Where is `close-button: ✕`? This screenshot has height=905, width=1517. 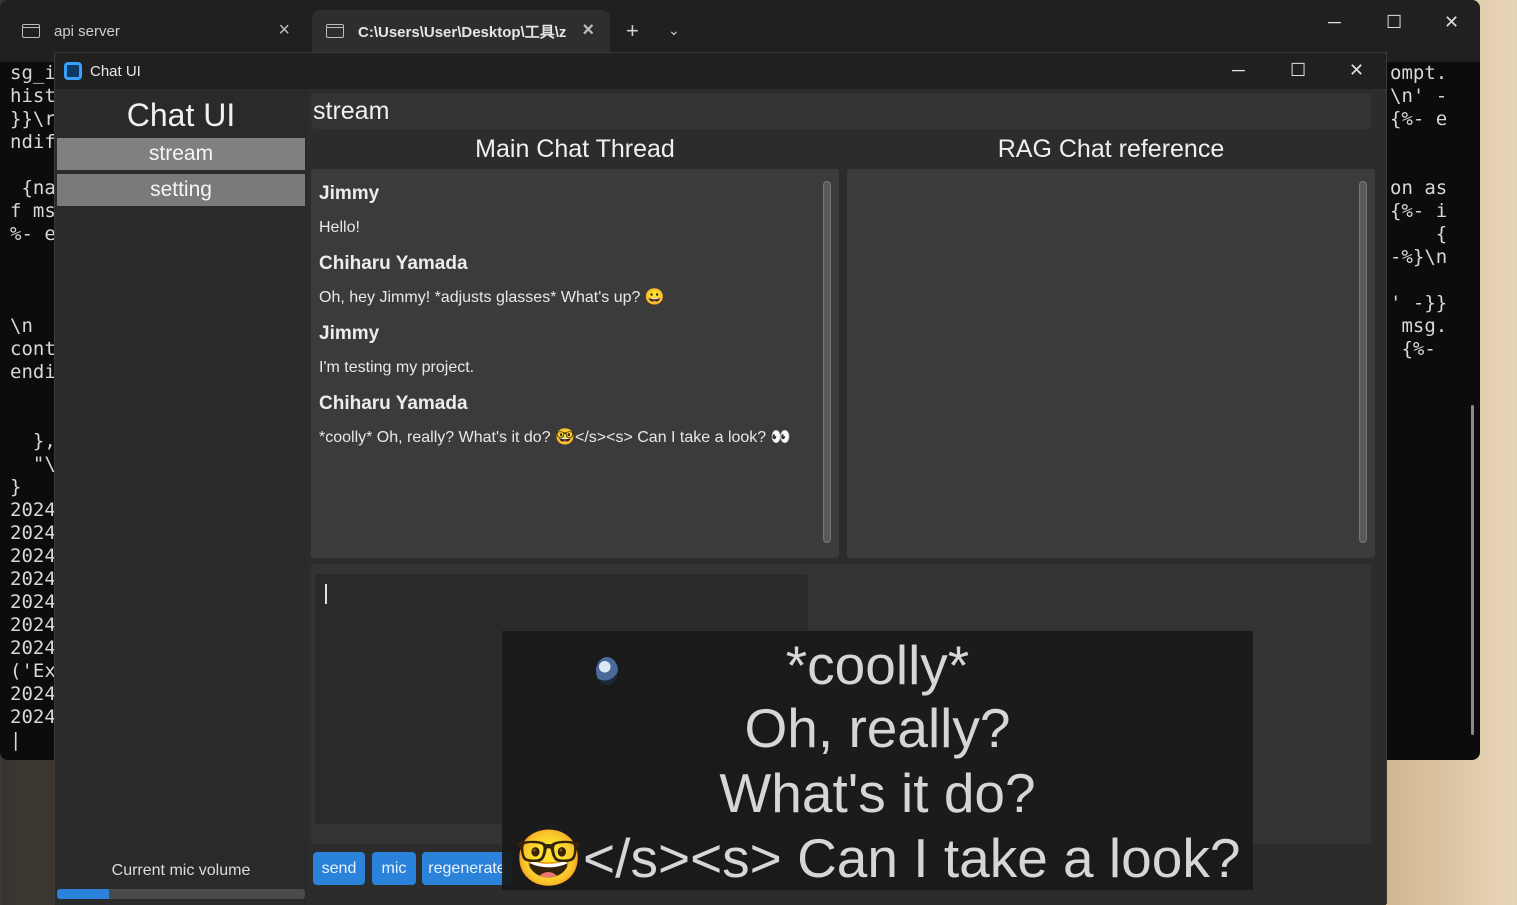
close-button: ✕ is located at coordinates (1356, 70).